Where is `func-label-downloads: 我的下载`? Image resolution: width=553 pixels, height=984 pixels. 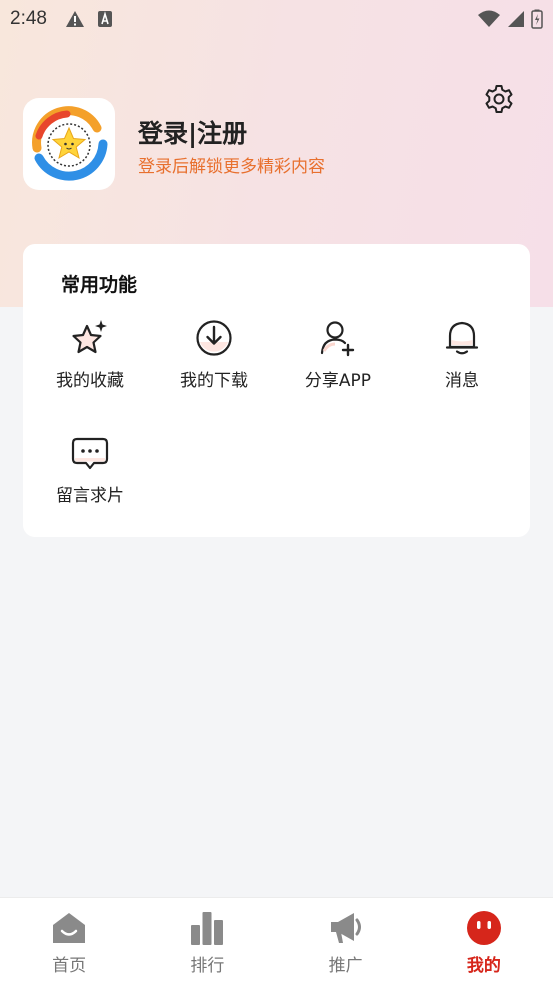 func-label-downloads: 我的下载 is located at coordinates (214, 381).